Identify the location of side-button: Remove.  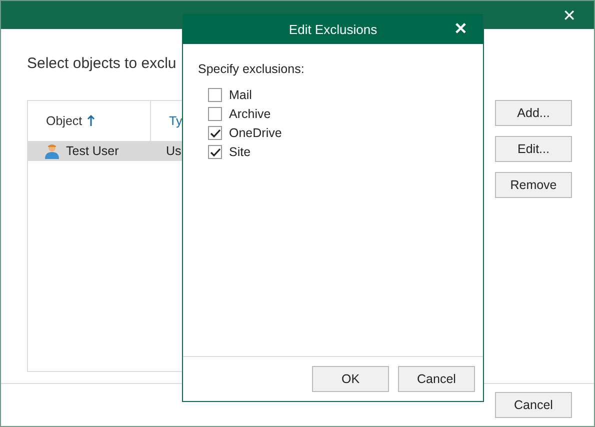
(533, 185).